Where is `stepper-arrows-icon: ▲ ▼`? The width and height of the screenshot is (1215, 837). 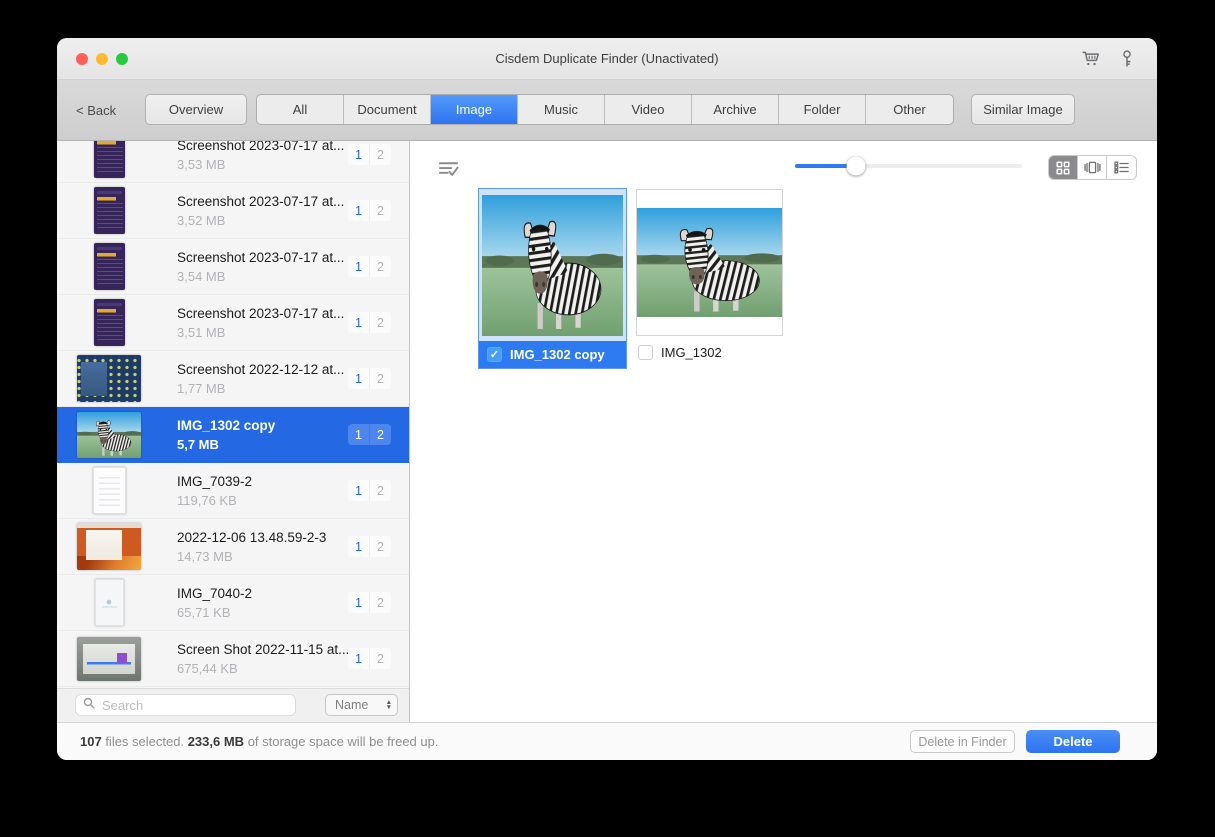 stepper-arrows-icon: ▲ ▼ is located at coordinates (388, 705).